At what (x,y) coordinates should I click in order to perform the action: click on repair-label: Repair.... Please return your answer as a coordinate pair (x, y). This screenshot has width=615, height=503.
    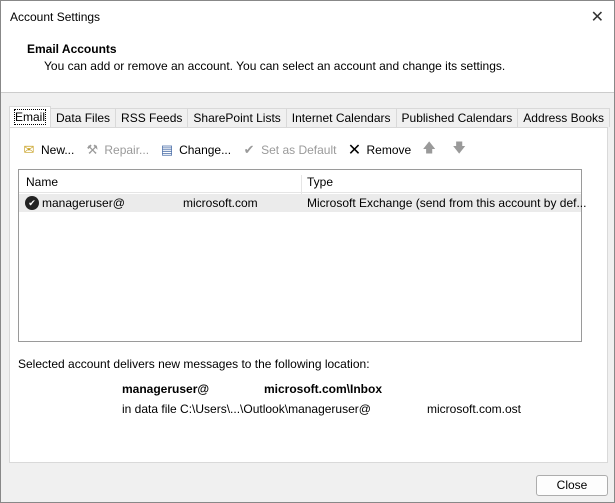
    Looking at the image, I should click on (127, 150).